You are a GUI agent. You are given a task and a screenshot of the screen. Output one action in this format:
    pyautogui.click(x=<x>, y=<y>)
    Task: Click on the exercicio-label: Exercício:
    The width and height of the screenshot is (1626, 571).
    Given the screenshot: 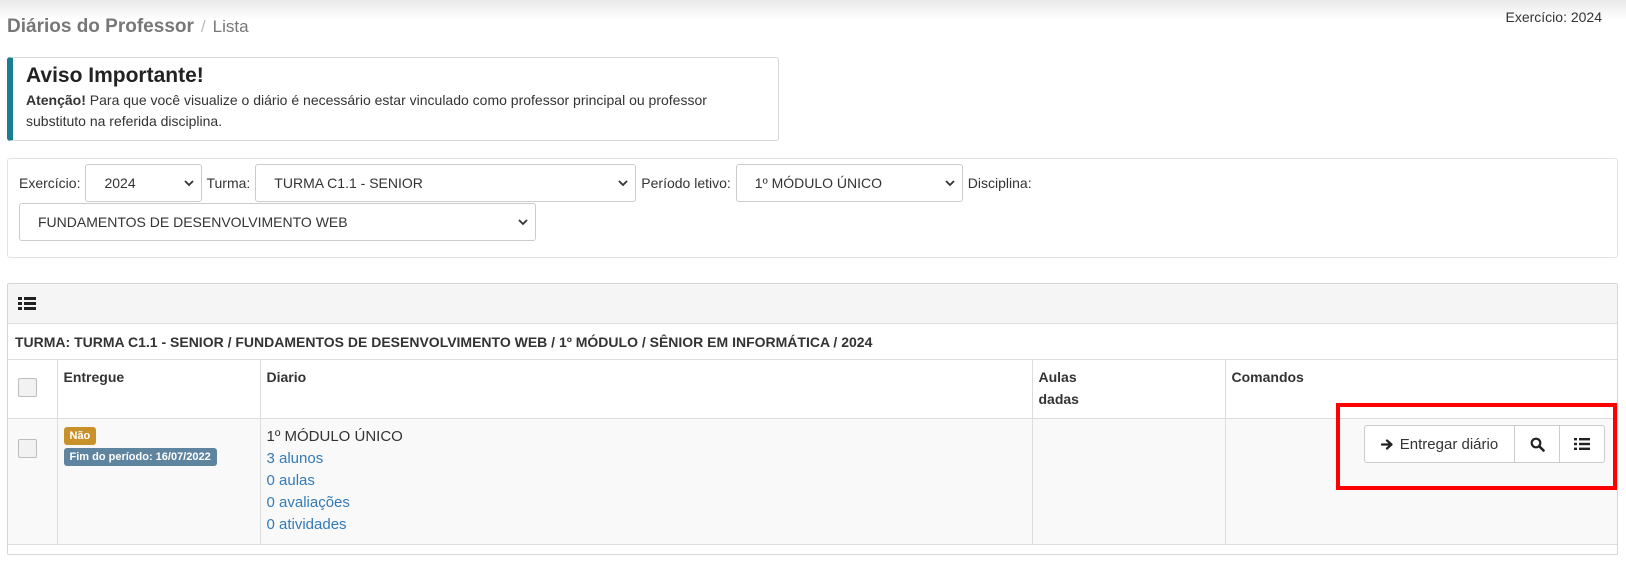 What is the action you would take?
    pyautogui.click(x=50, y=183)
    